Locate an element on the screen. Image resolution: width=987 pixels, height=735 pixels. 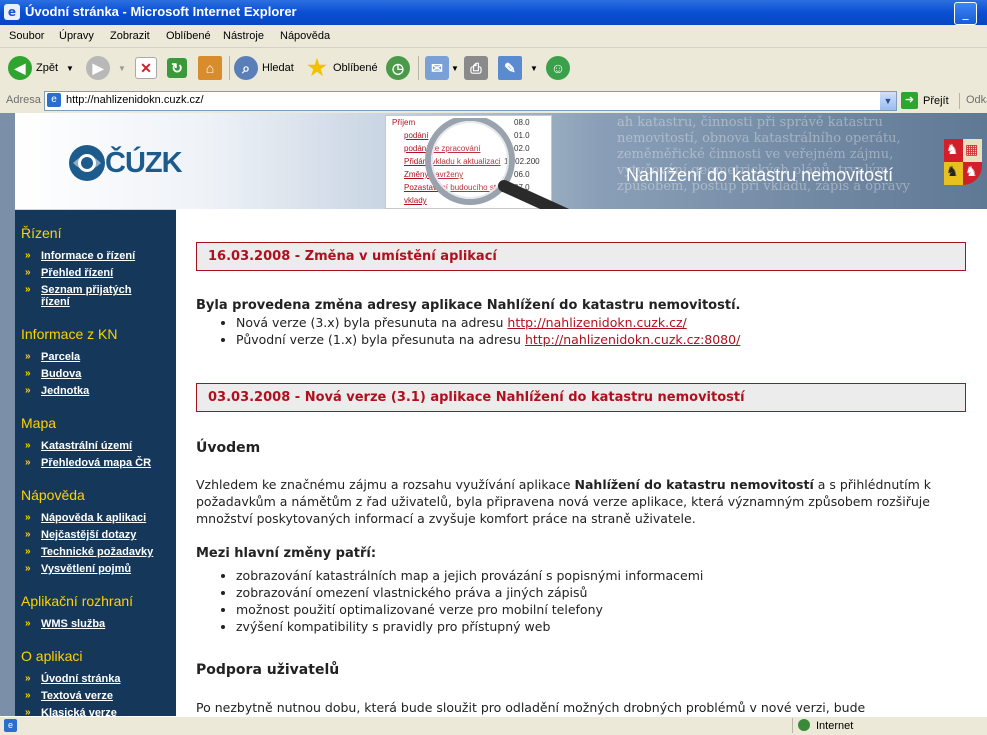
sidebar-heading-napoveda: Nápověda is located at coordinates (53, 495).